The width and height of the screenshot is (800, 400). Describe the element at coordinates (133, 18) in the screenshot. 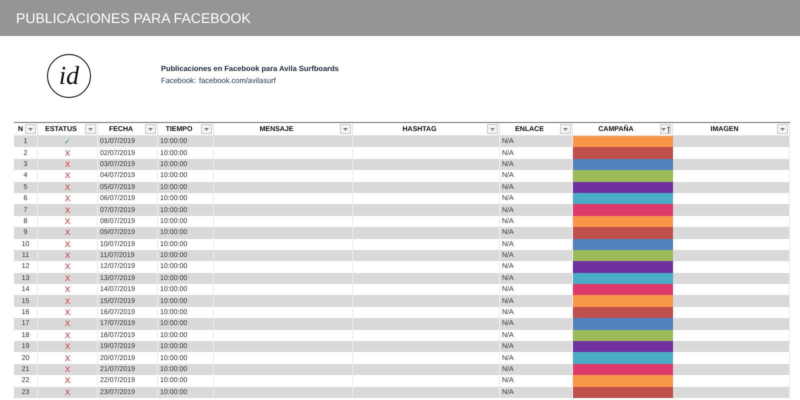

I see `page-title: PUBLICACIONES PARA FACEBOOK` at that location.